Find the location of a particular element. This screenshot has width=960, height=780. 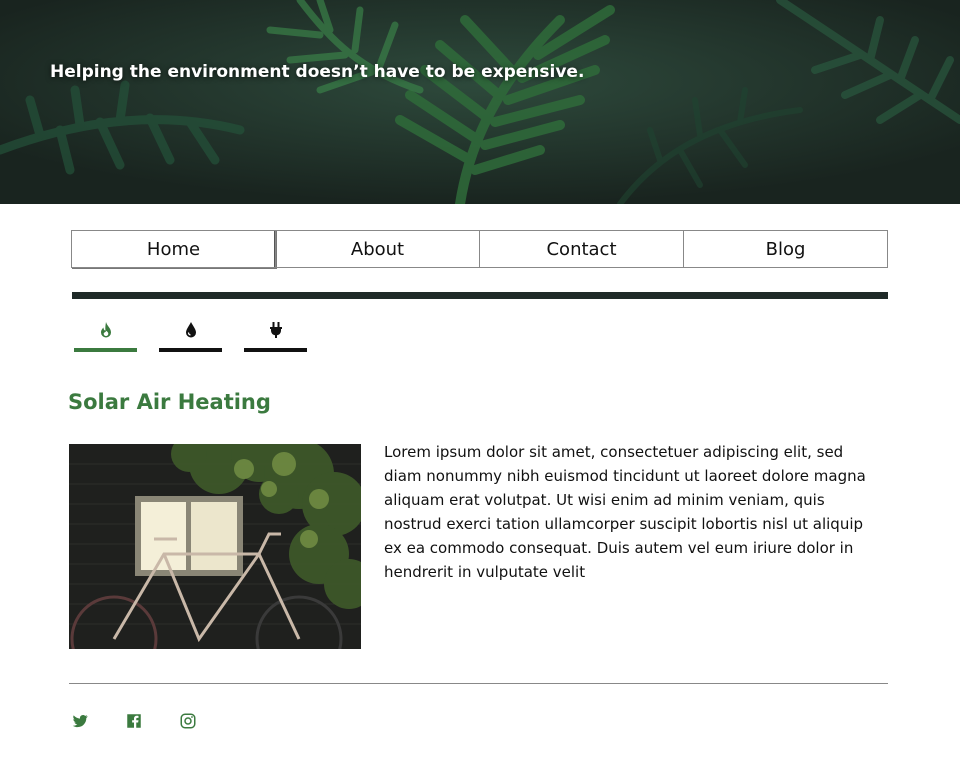

tab-heating is located at coordinates (105, 335).